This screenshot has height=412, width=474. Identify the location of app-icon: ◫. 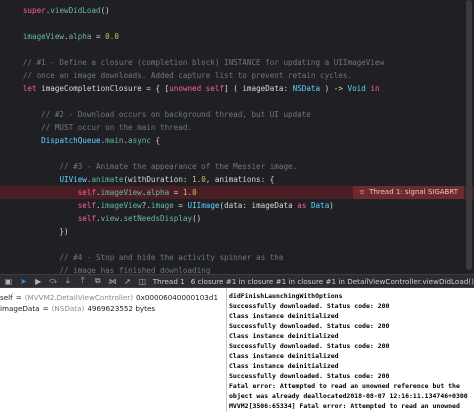
(142, 281).